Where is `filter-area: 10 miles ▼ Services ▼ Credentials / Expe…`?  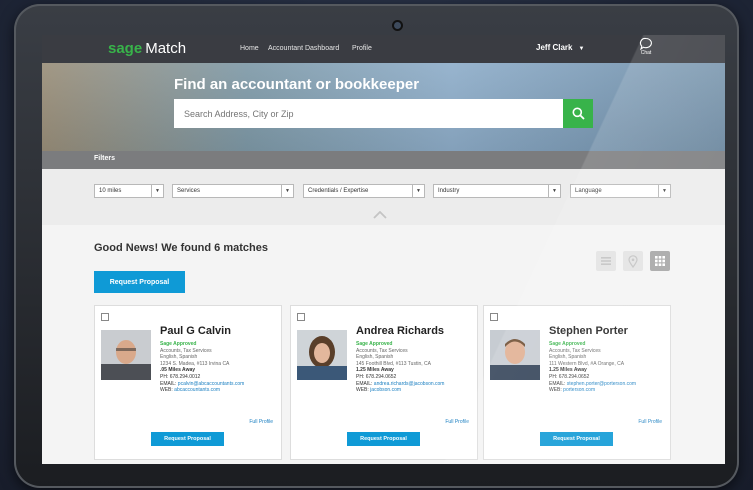 filter-area: 10 miles ▼ Services ▼ Credentials / Expe… is located at coordinates (383, 197).